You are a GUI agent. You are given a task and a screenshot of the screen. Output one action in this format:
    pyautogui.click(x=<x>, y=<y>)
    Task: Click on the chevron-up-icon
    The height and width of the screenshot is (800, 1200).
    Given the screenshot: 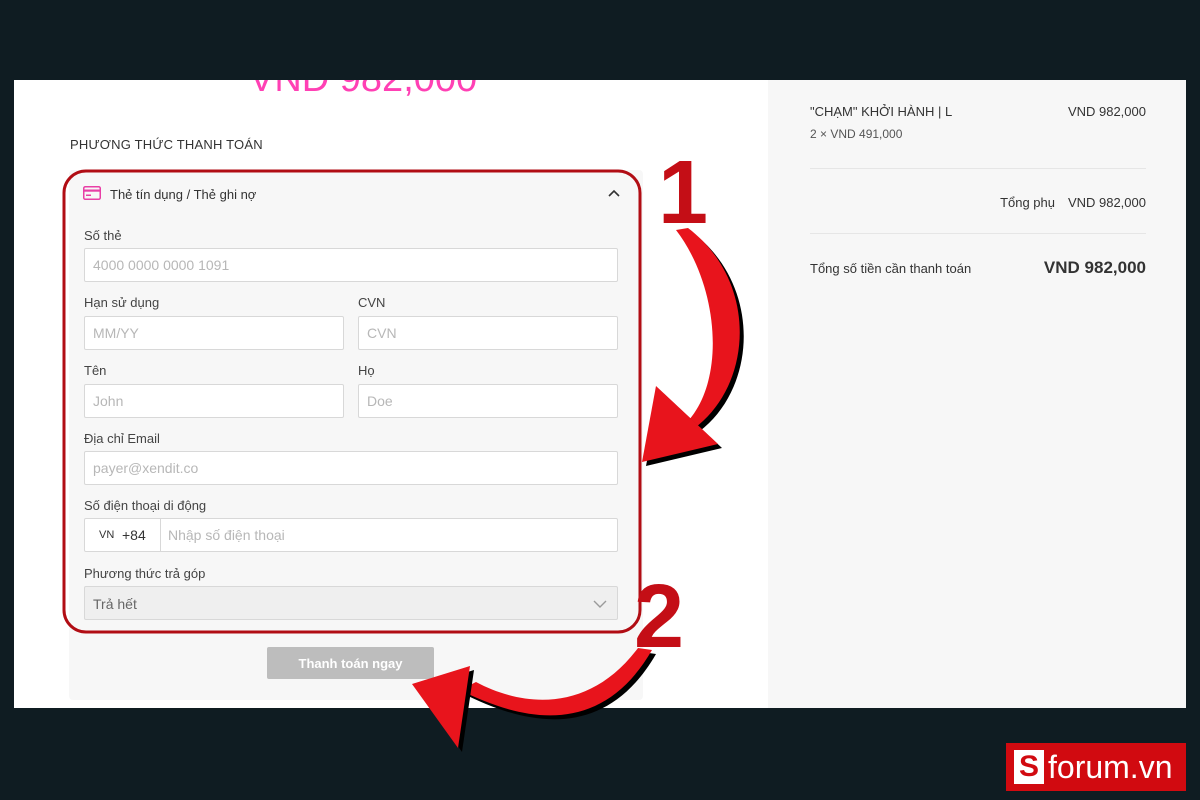 What is the action you would take?
    pyautogui.click(x=614, y=193)
    